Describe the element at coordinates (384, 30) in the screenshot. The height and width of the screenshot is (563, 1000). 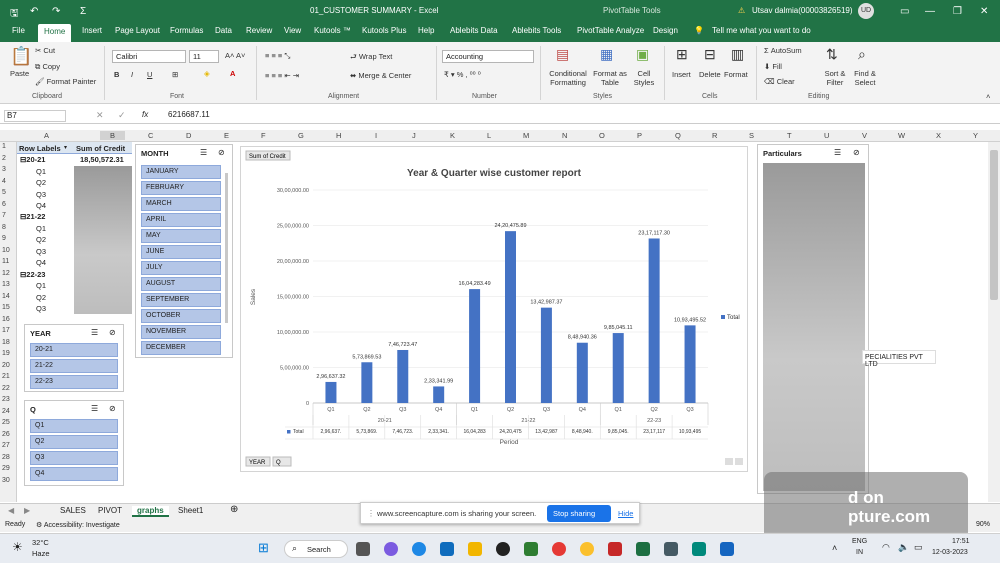
I see `tab-kutools-plus: Kutools Plus` at that location.